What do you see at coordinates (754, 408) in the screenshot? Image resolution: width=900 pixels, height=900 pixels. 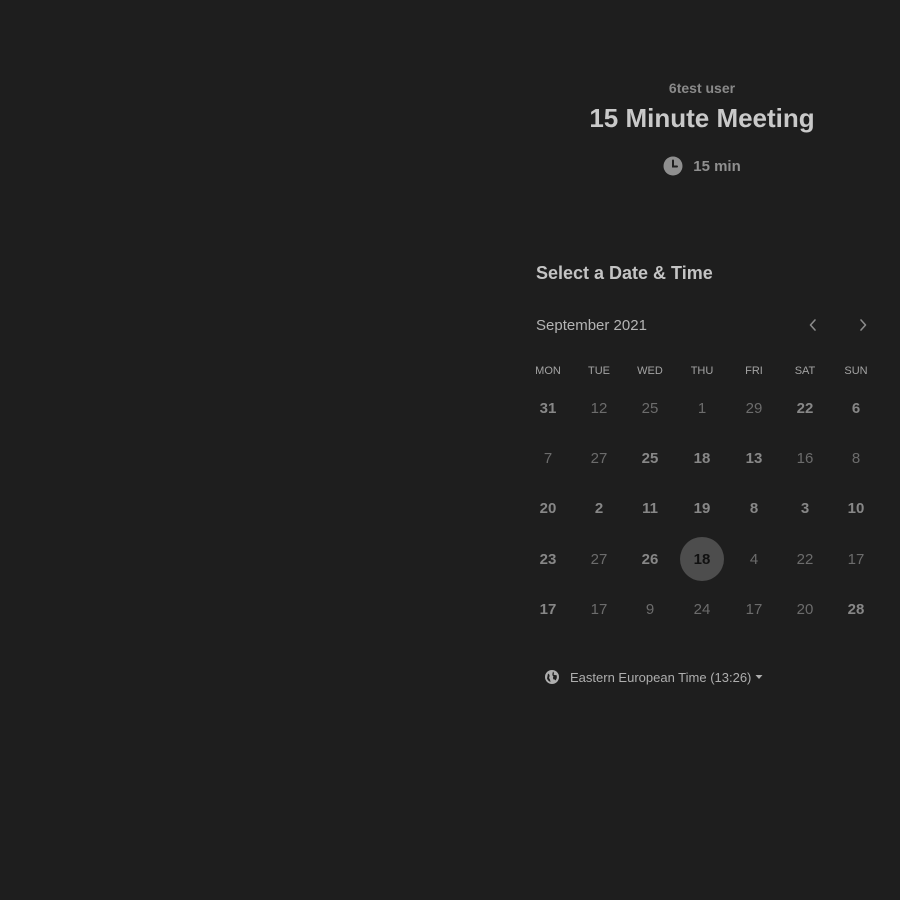 I see `unavailable-day: 29` at bounding box center [754, 408].